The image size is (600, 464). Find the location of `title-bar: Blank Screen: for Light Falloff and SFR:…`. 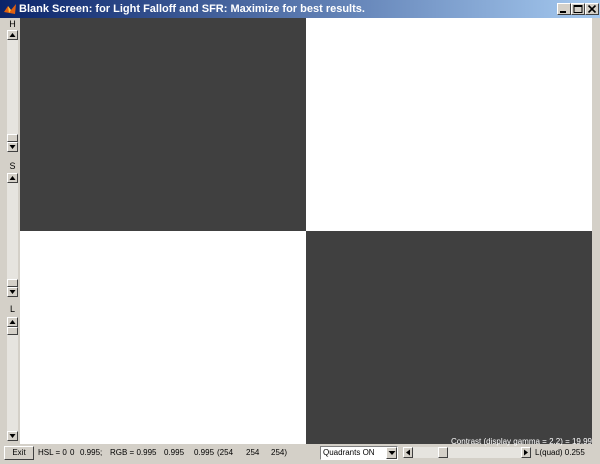

title-bar: Blank Screen: for Light Falloff and SFR:… is located at coordinates (300, 9).